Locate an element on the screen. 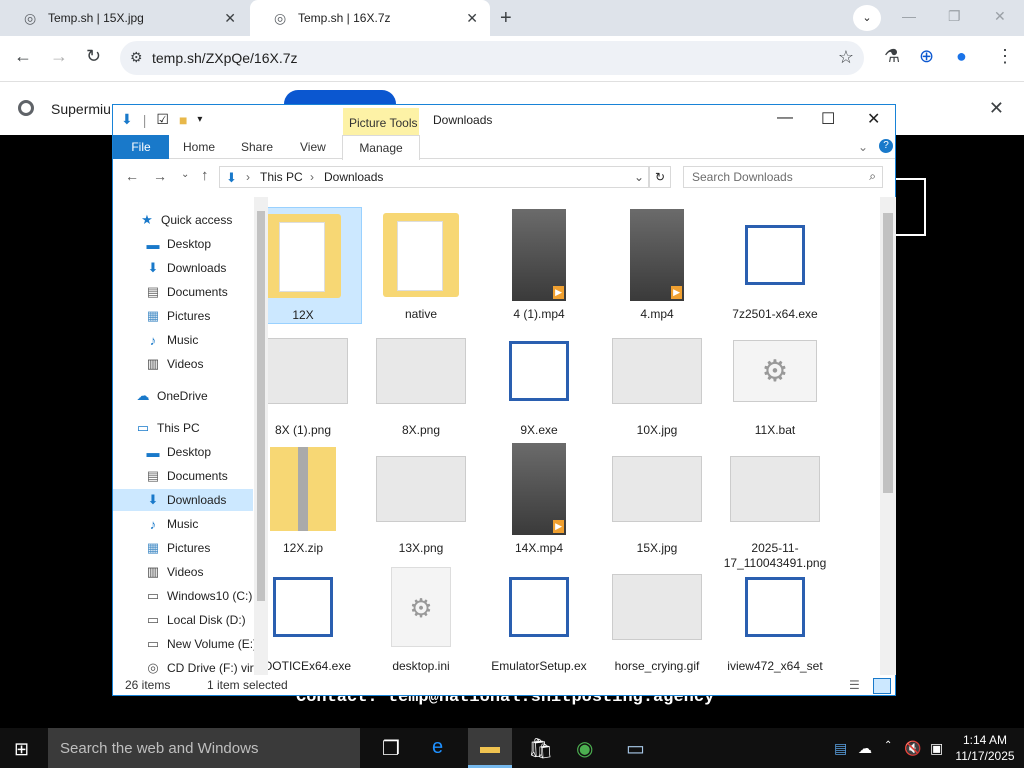 The image size is (1024, 768). file-item: 8X.png is located at coordinates (421, 380).